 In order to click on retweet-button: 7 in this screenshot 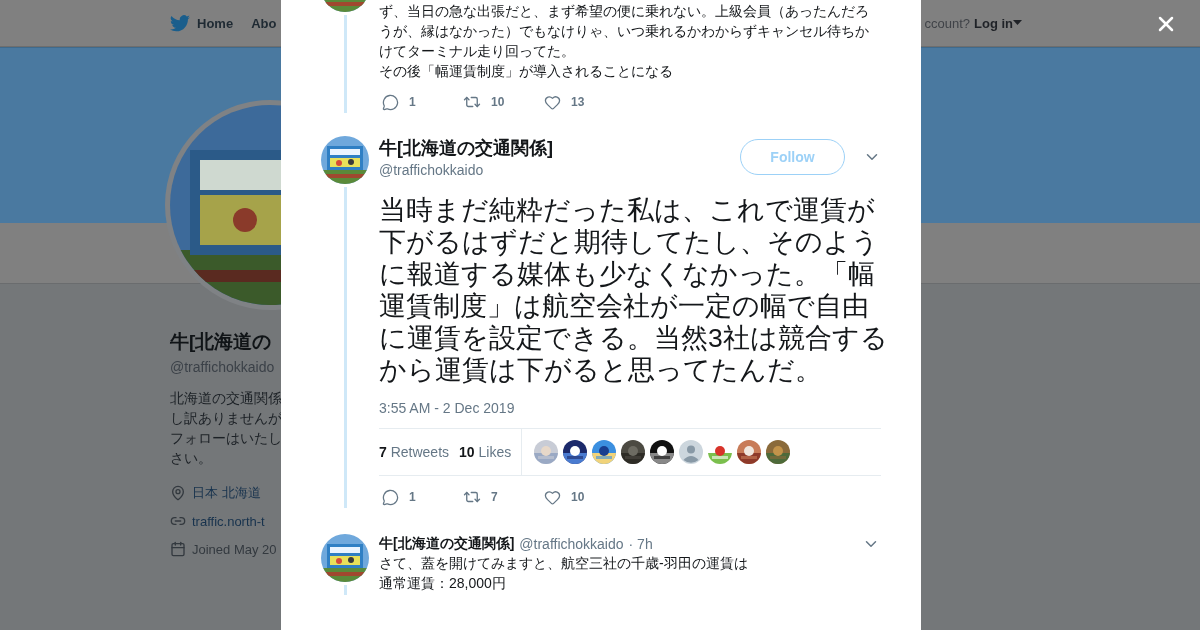, I will do `click(500, 497)`.